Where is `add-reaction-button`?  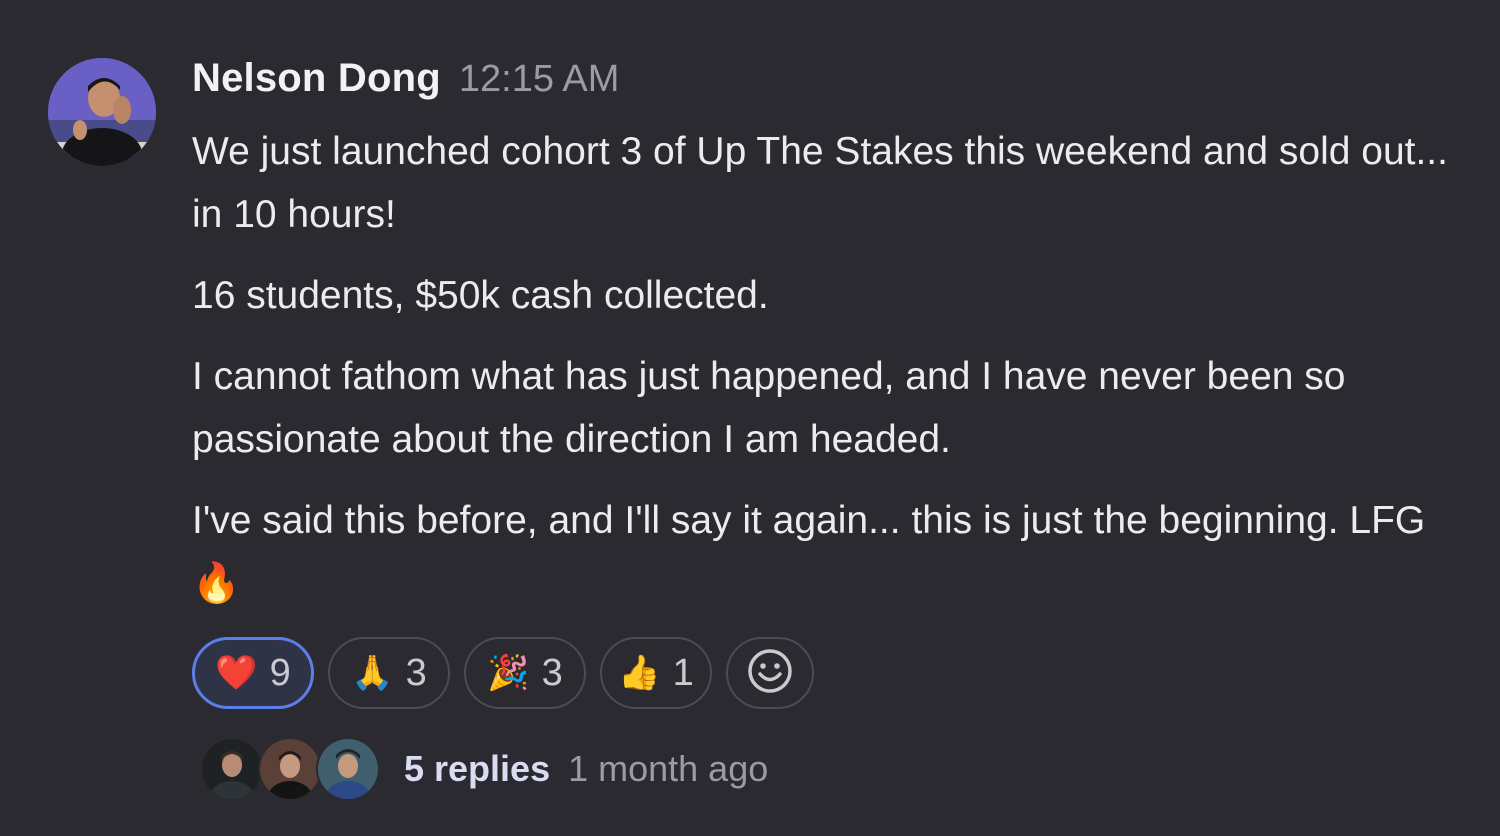
add-reaction-button is located at coordinates (770, 673).